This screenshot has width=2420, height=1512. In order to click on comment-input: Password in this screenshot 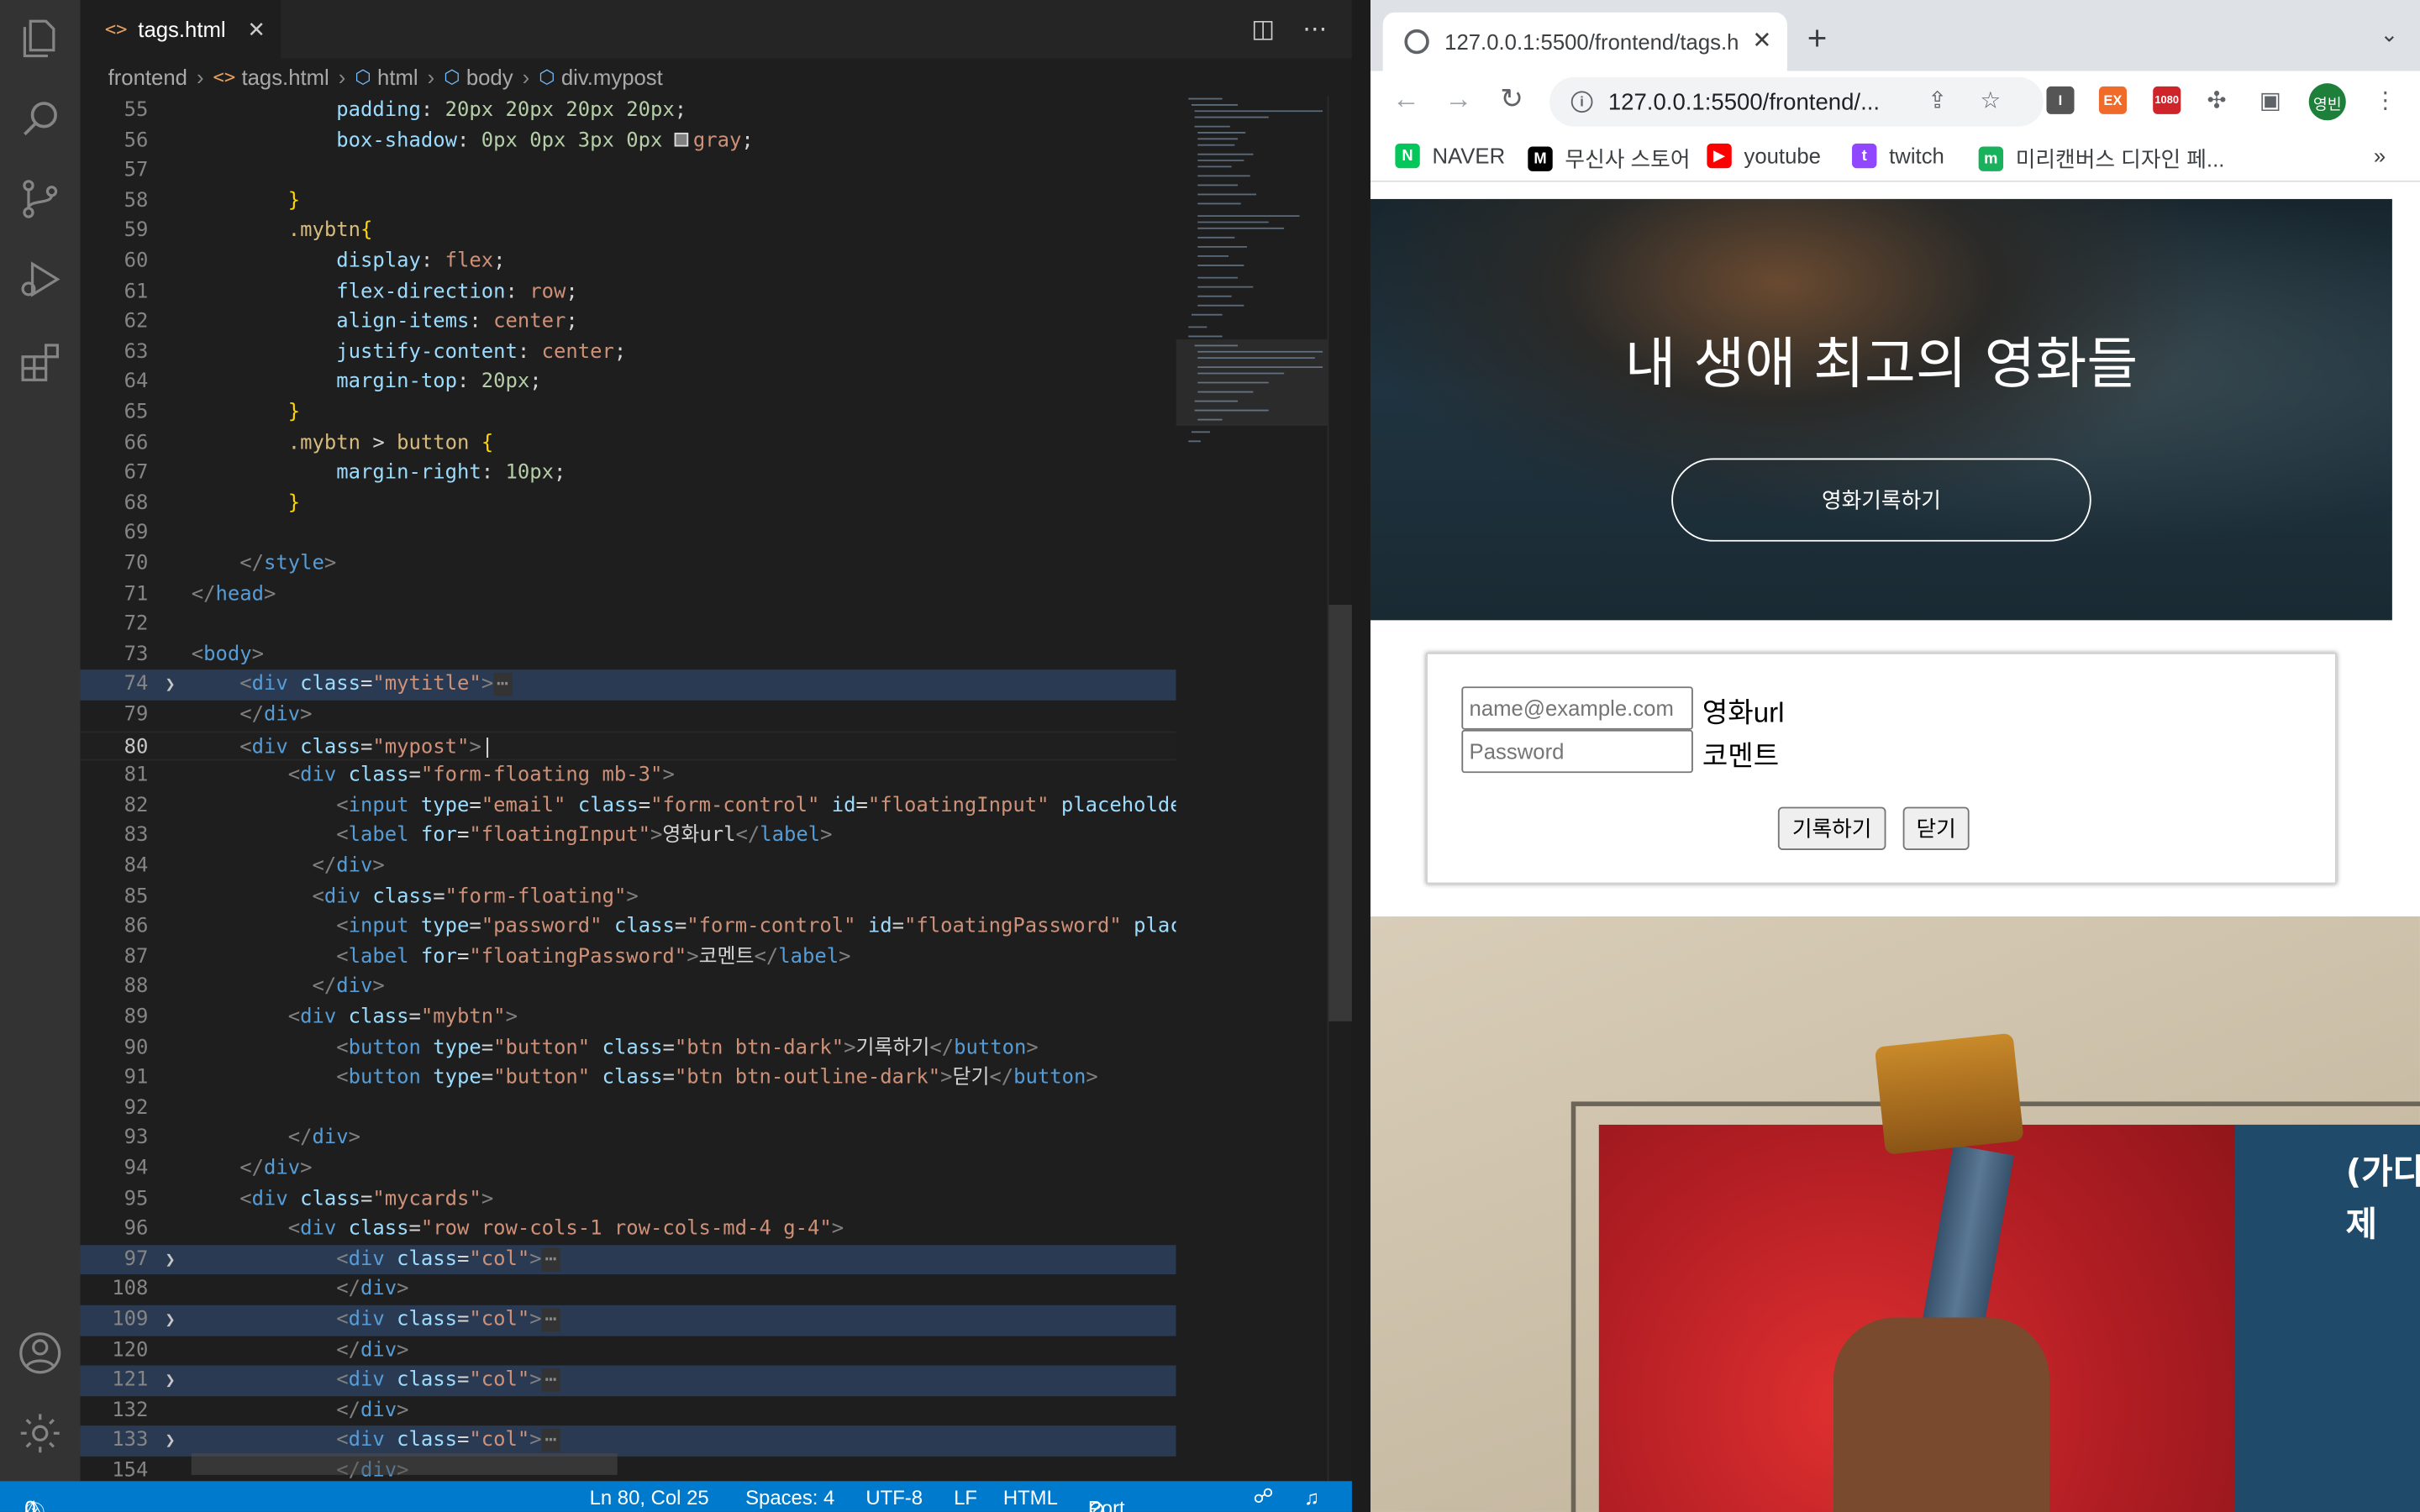, I will do `click(1577, 751)`.